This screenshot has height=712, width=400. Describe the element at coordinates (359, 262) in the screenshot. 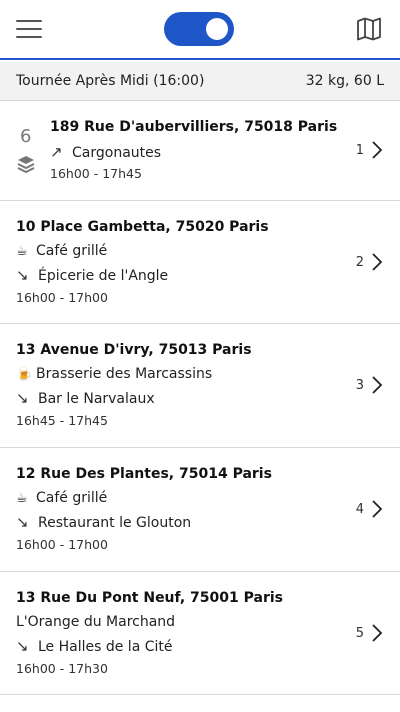

I see `stop-index: 2` at that location.